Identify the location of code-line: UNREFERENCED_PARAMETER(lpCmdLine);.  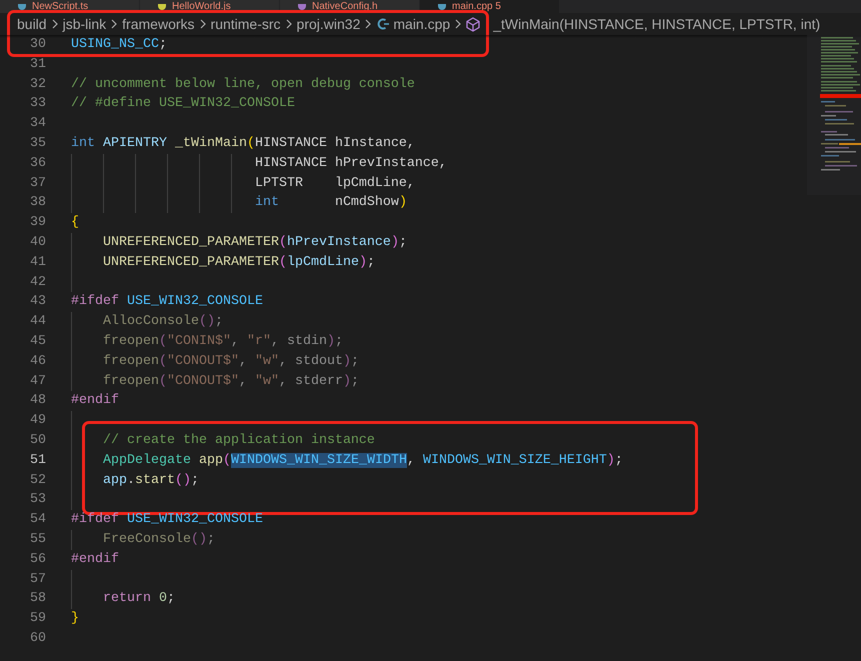
(238, 263).